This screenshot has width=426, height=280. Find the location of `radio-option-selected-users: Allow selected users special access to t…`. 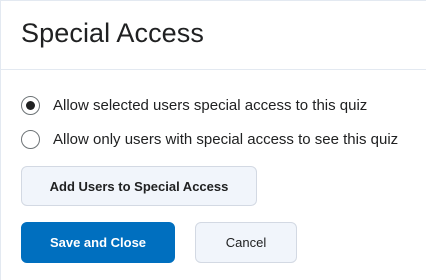

radio-option-selected-users: Allow selected users special access to t… is located at coordinates (194, 105).